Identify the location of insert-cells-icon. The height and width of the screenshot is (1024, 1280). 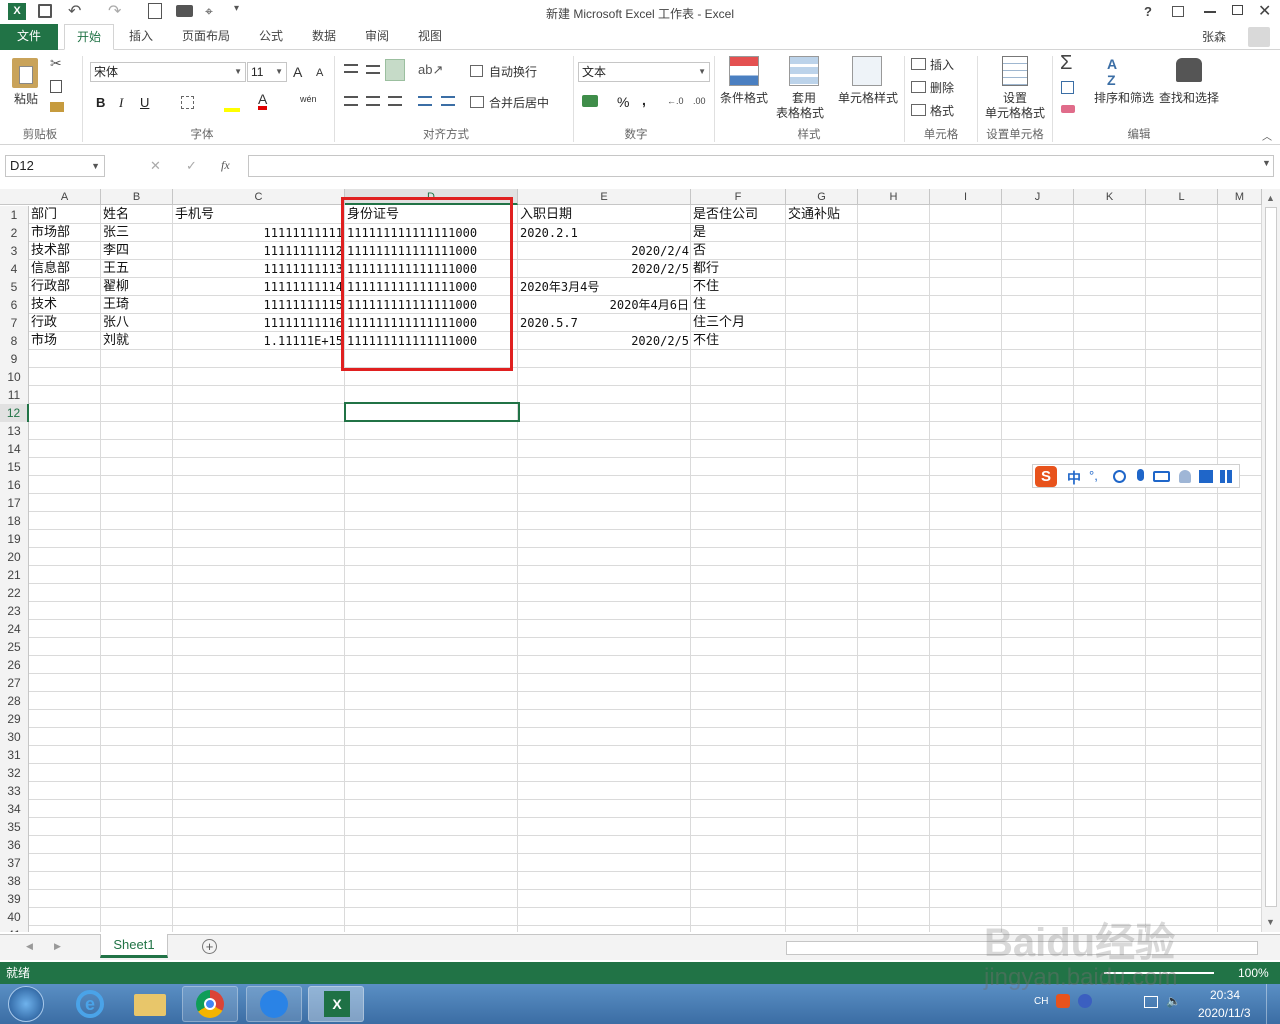
(918, 64).